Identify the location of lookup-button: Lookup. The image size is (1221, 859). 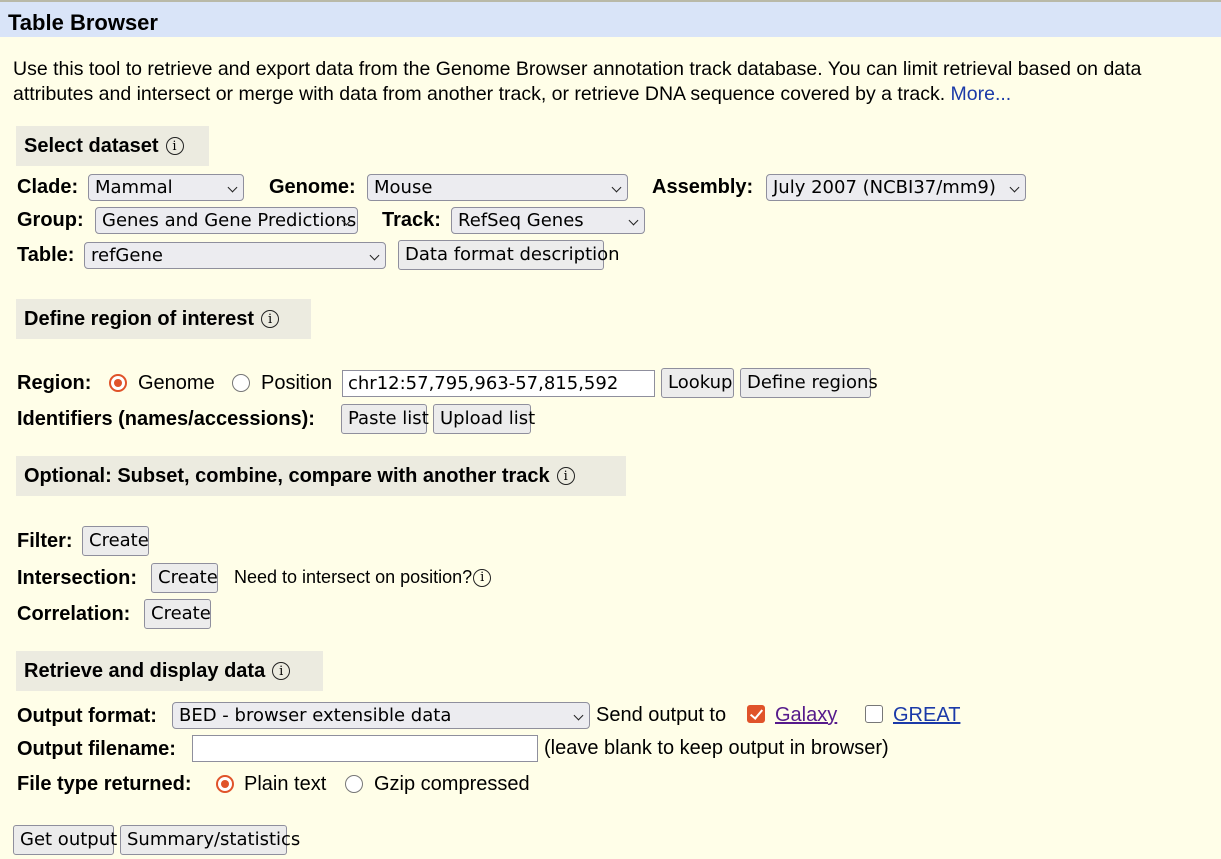
(697, 383).